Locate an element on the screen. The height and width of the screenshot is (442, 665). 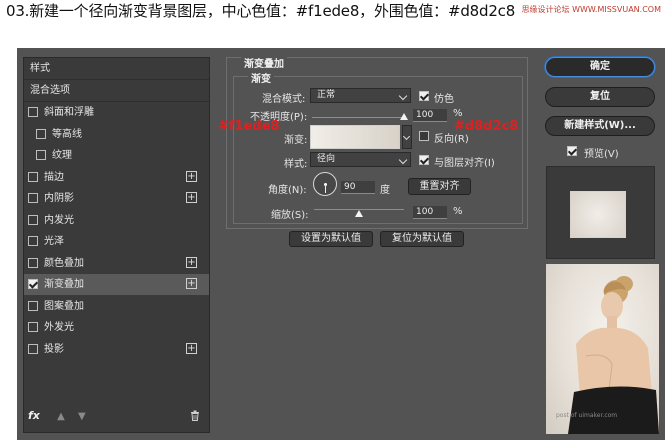
photo-credit: post of uimaker.com is located at coordinates (587, 415).